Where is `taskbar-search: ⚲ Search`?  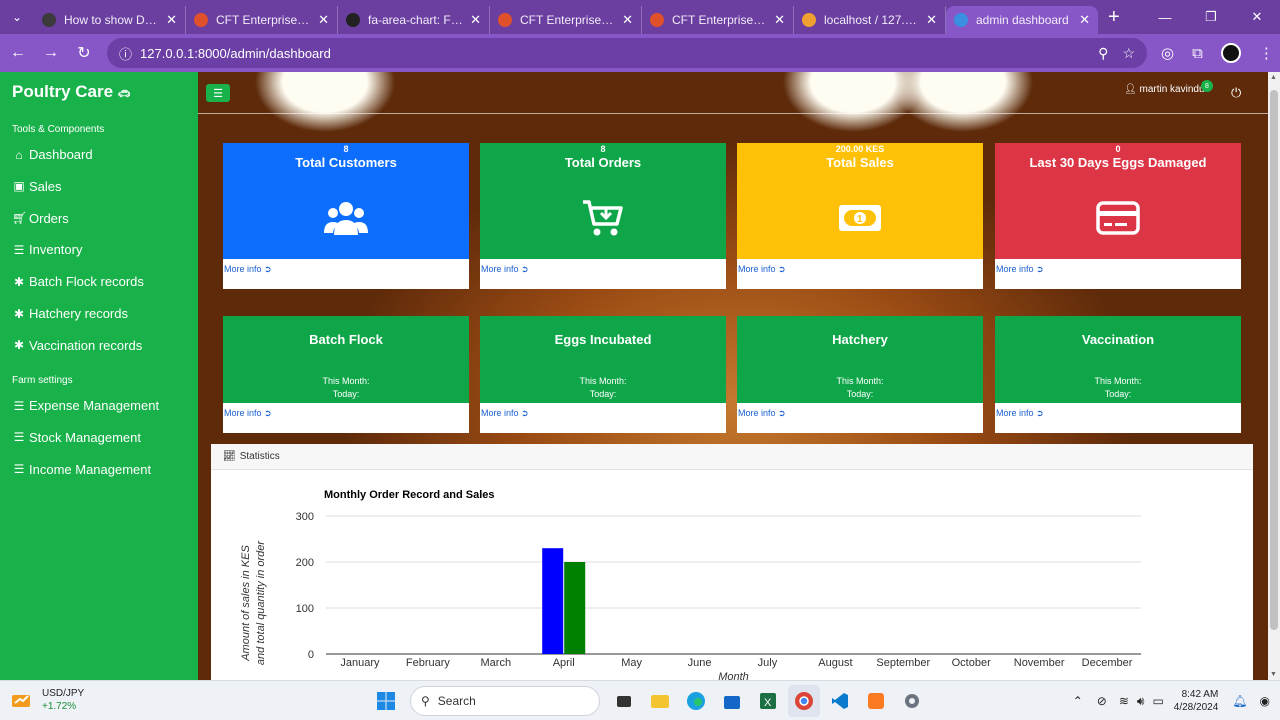
taskbar-search: ⚲ Search is located at coordinates (505, 701).